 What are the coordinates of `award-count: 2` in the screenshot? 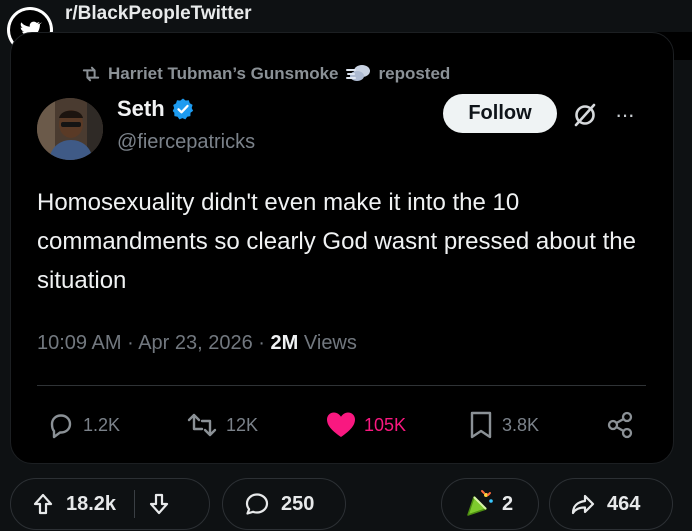 It's located at (508, 503).